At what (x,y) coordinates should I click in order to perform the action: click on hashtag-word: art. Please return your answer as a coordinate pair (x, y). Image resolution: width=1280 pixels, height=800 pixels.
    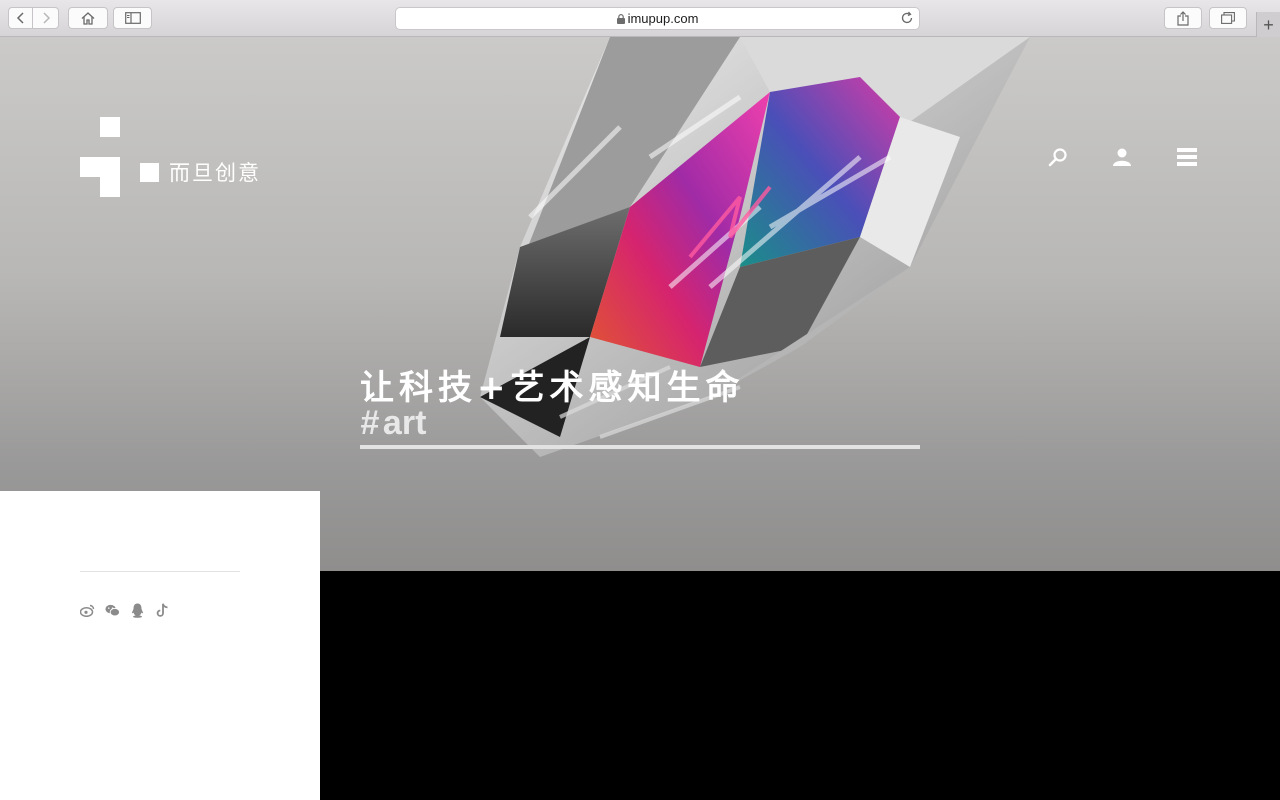
    Looking at the image, I should click on (404, 423).